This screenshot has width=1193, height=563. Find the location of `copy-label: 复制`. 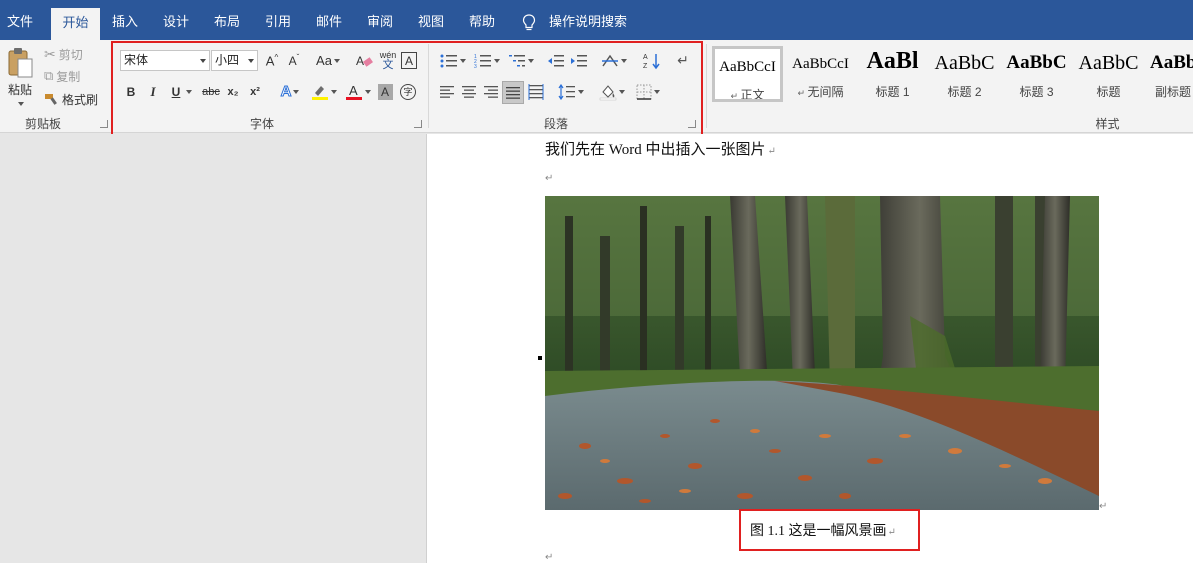

copy-label: 复制 is located at coordinates (68, 76).